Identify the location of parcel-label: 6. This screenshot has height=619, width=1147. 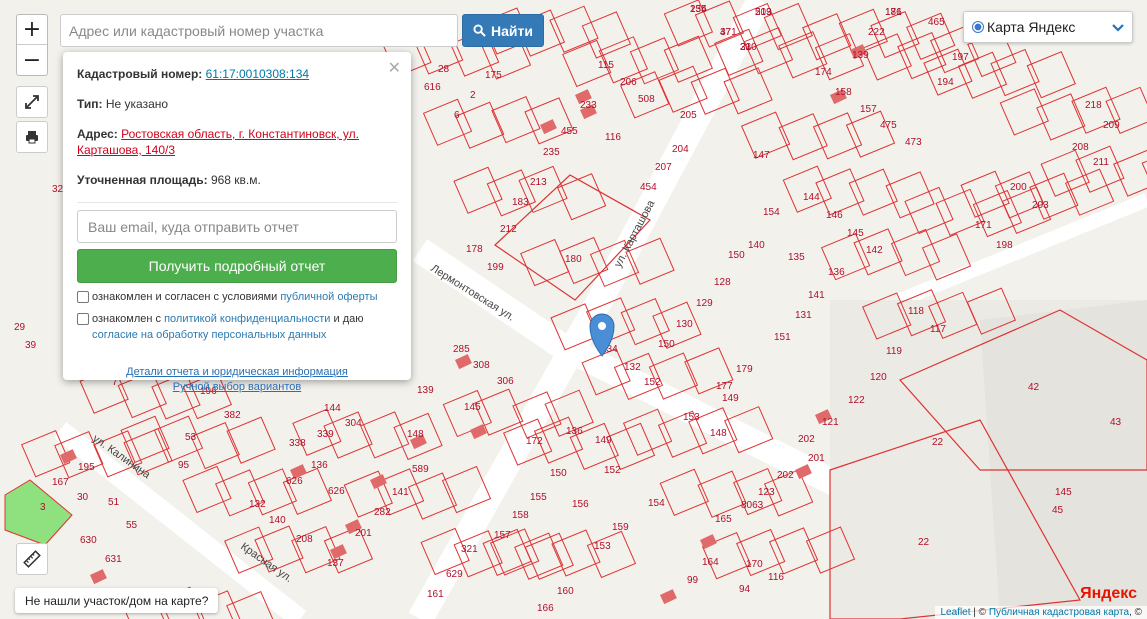
(457, 115).